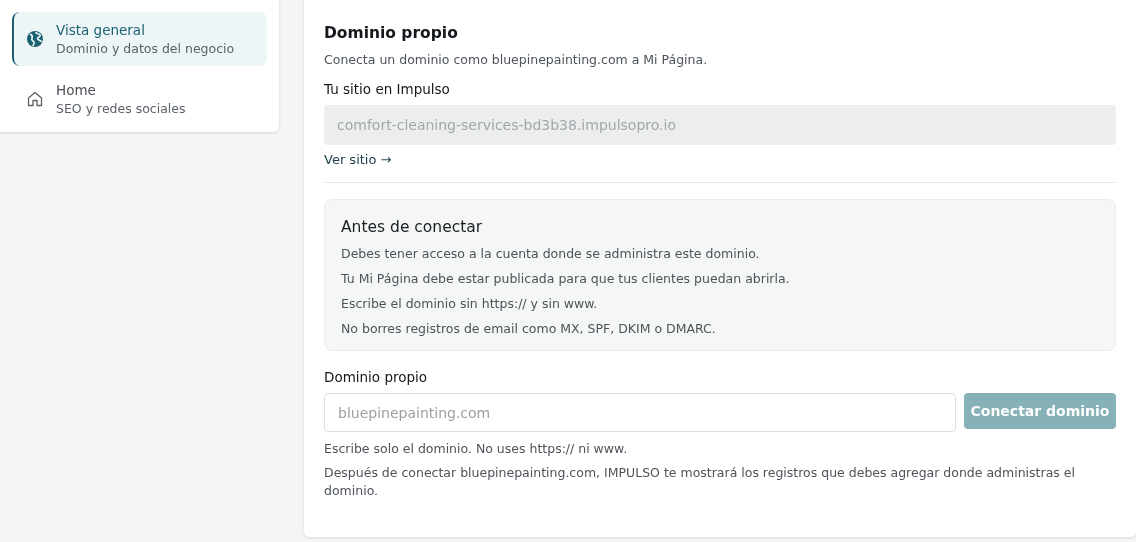 This screenshot has height=542, width=1136. I want to click on notice-text: Tu Mi Página debe estar publicada para que tus clientes puedan abrirla., so click(566, 278).